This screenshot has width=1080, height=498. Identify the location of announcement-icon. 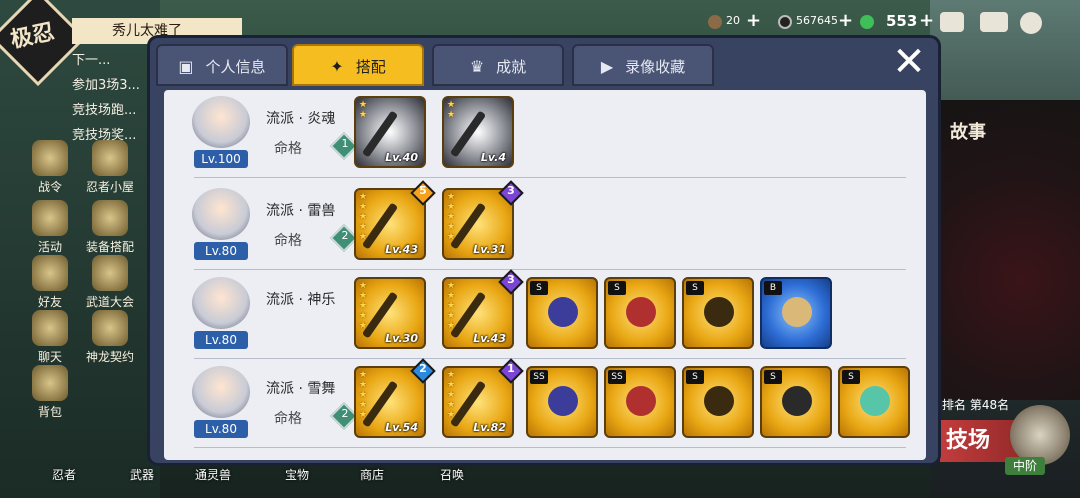
(994, 22).